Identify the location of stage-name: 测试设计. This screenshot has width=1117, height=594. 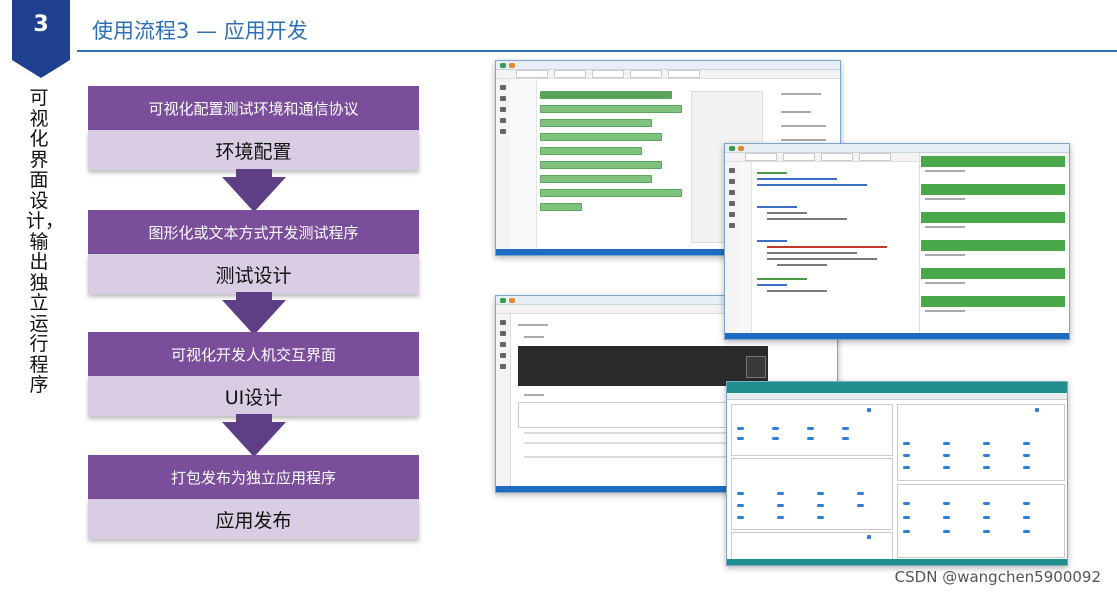
(253, 274).